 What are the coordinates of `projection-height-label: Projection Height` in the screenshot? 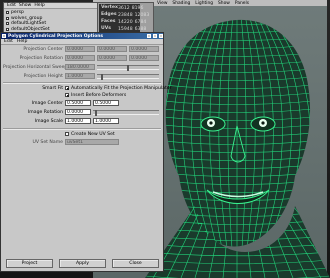 It's located at (43, 76).